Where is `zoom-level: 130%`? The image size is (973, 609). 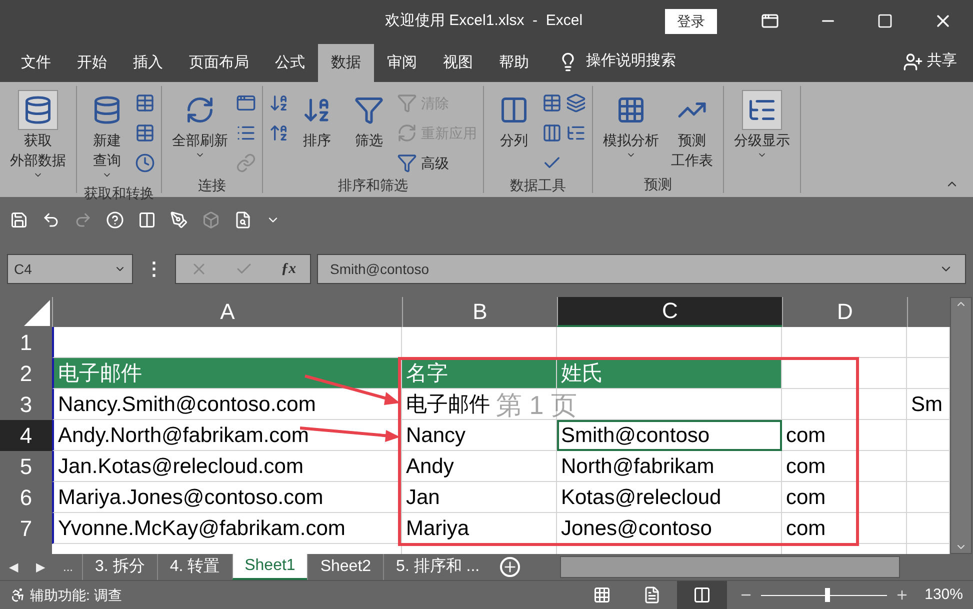
zoom-level: 130% is located at coordinates (943, 595).